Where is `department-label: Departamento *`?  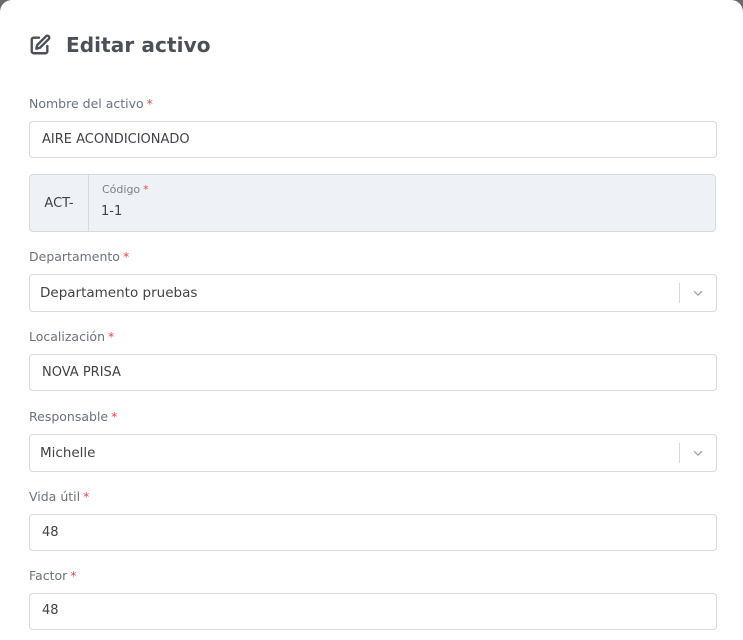
department-label: Departamento * is located at coordinates (79, 256).